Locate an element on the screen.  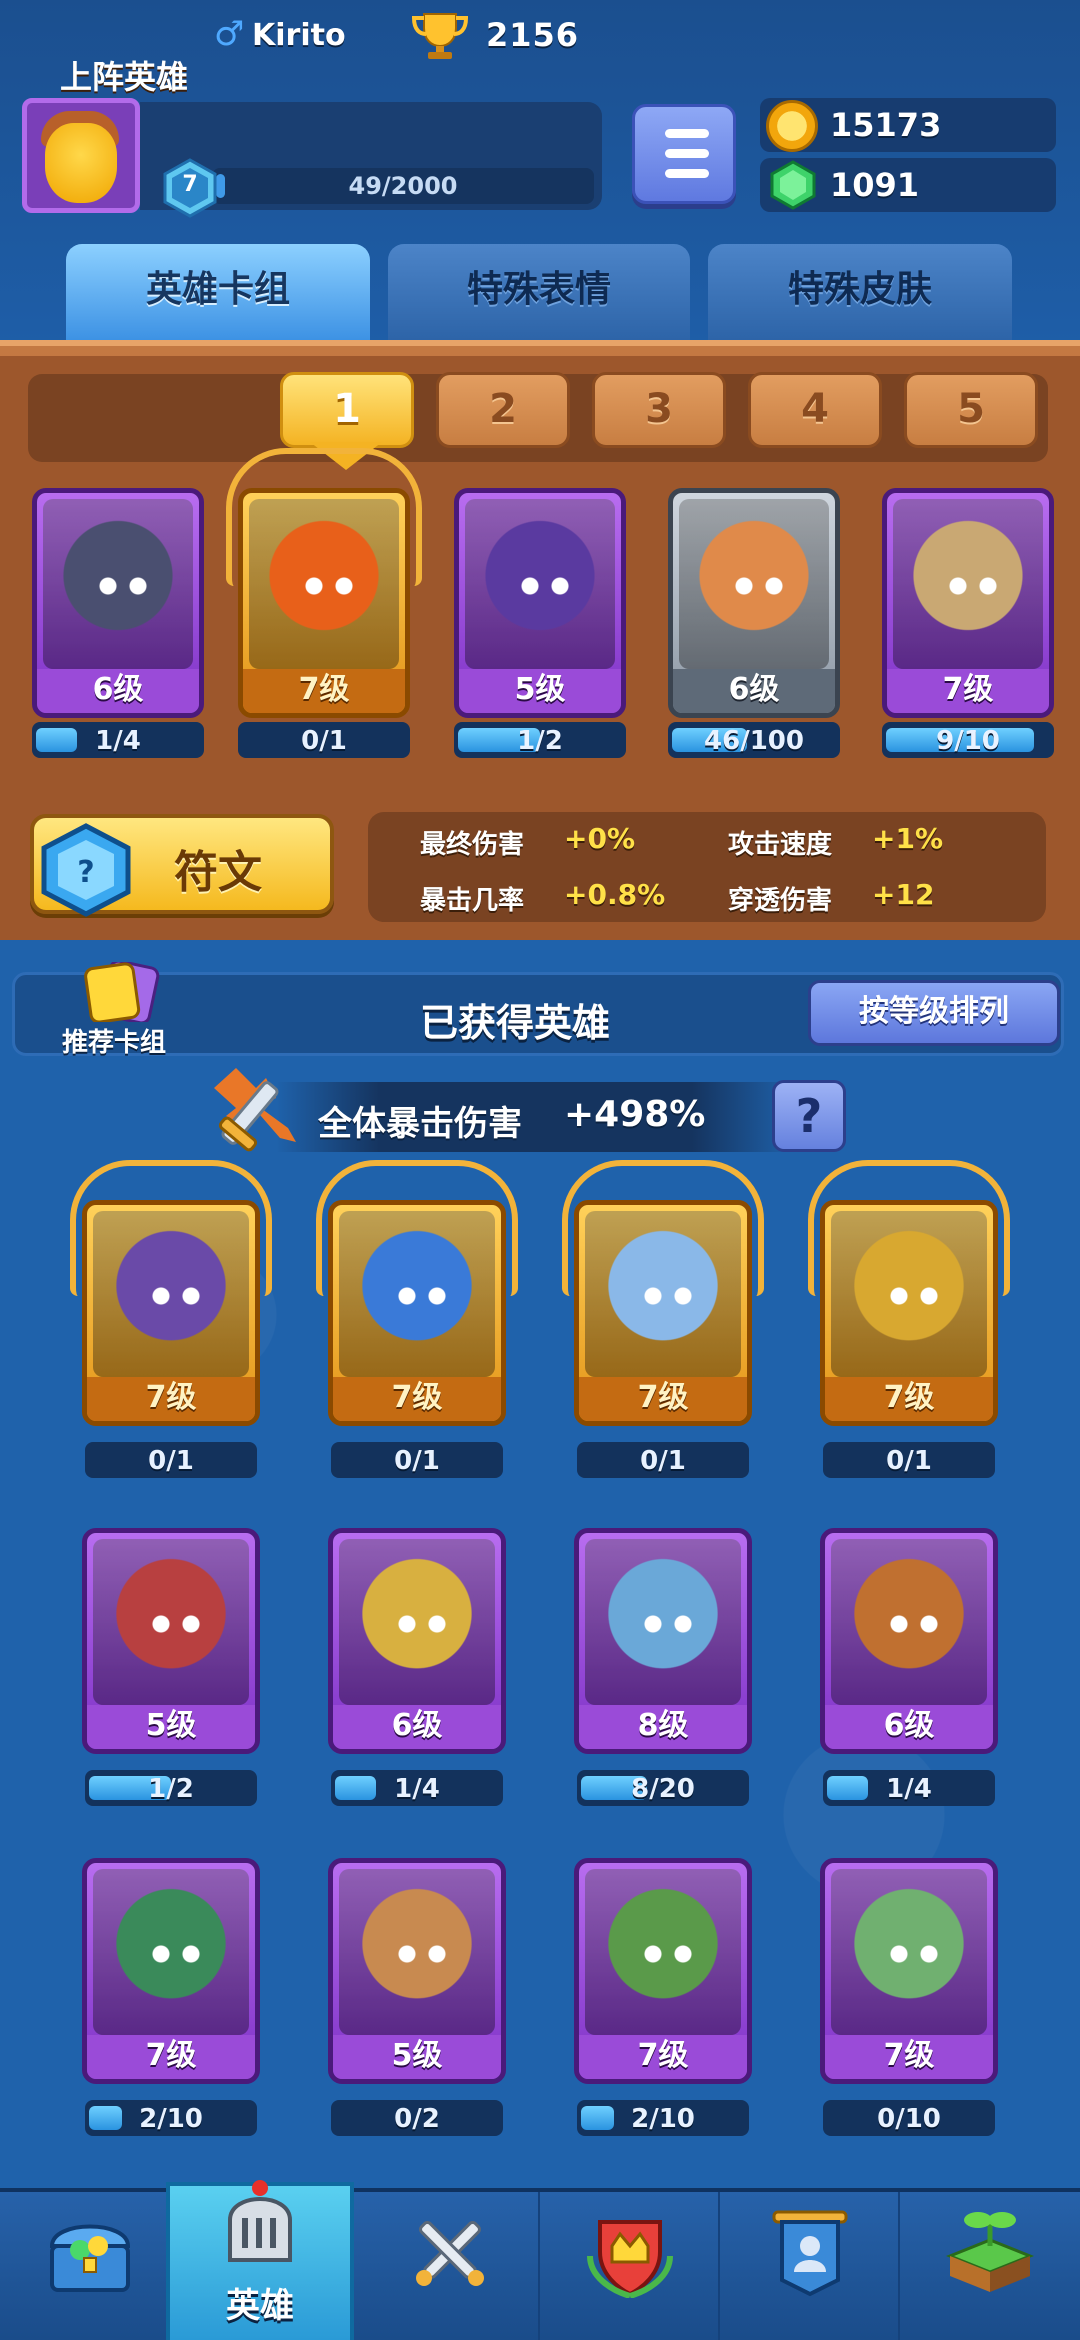
rune-crystal-icon: ? is located at coordinates (86, 870).